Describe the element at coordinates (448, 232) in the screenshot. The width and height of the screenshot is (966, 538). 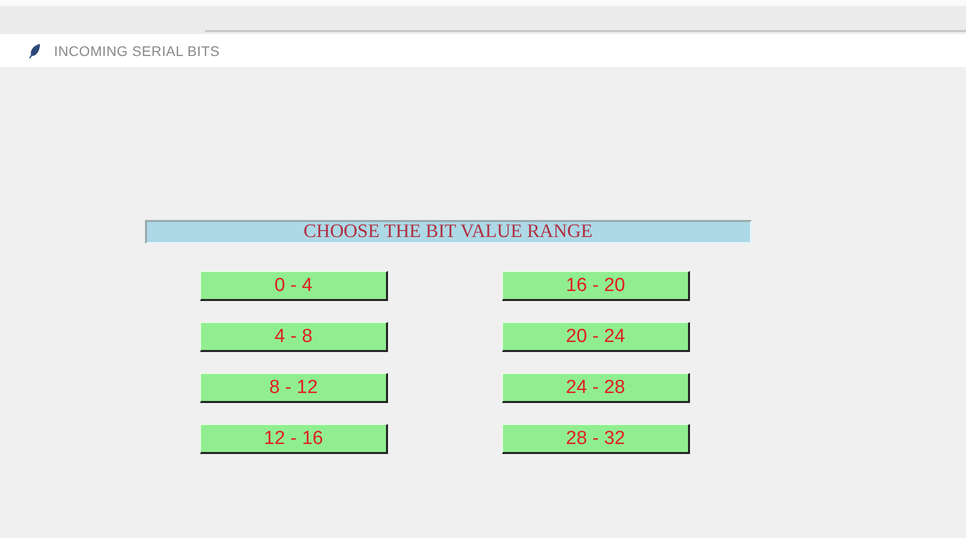
I see `heading-label: CHOOSE THE BIT VALUE RANGE` at that location.